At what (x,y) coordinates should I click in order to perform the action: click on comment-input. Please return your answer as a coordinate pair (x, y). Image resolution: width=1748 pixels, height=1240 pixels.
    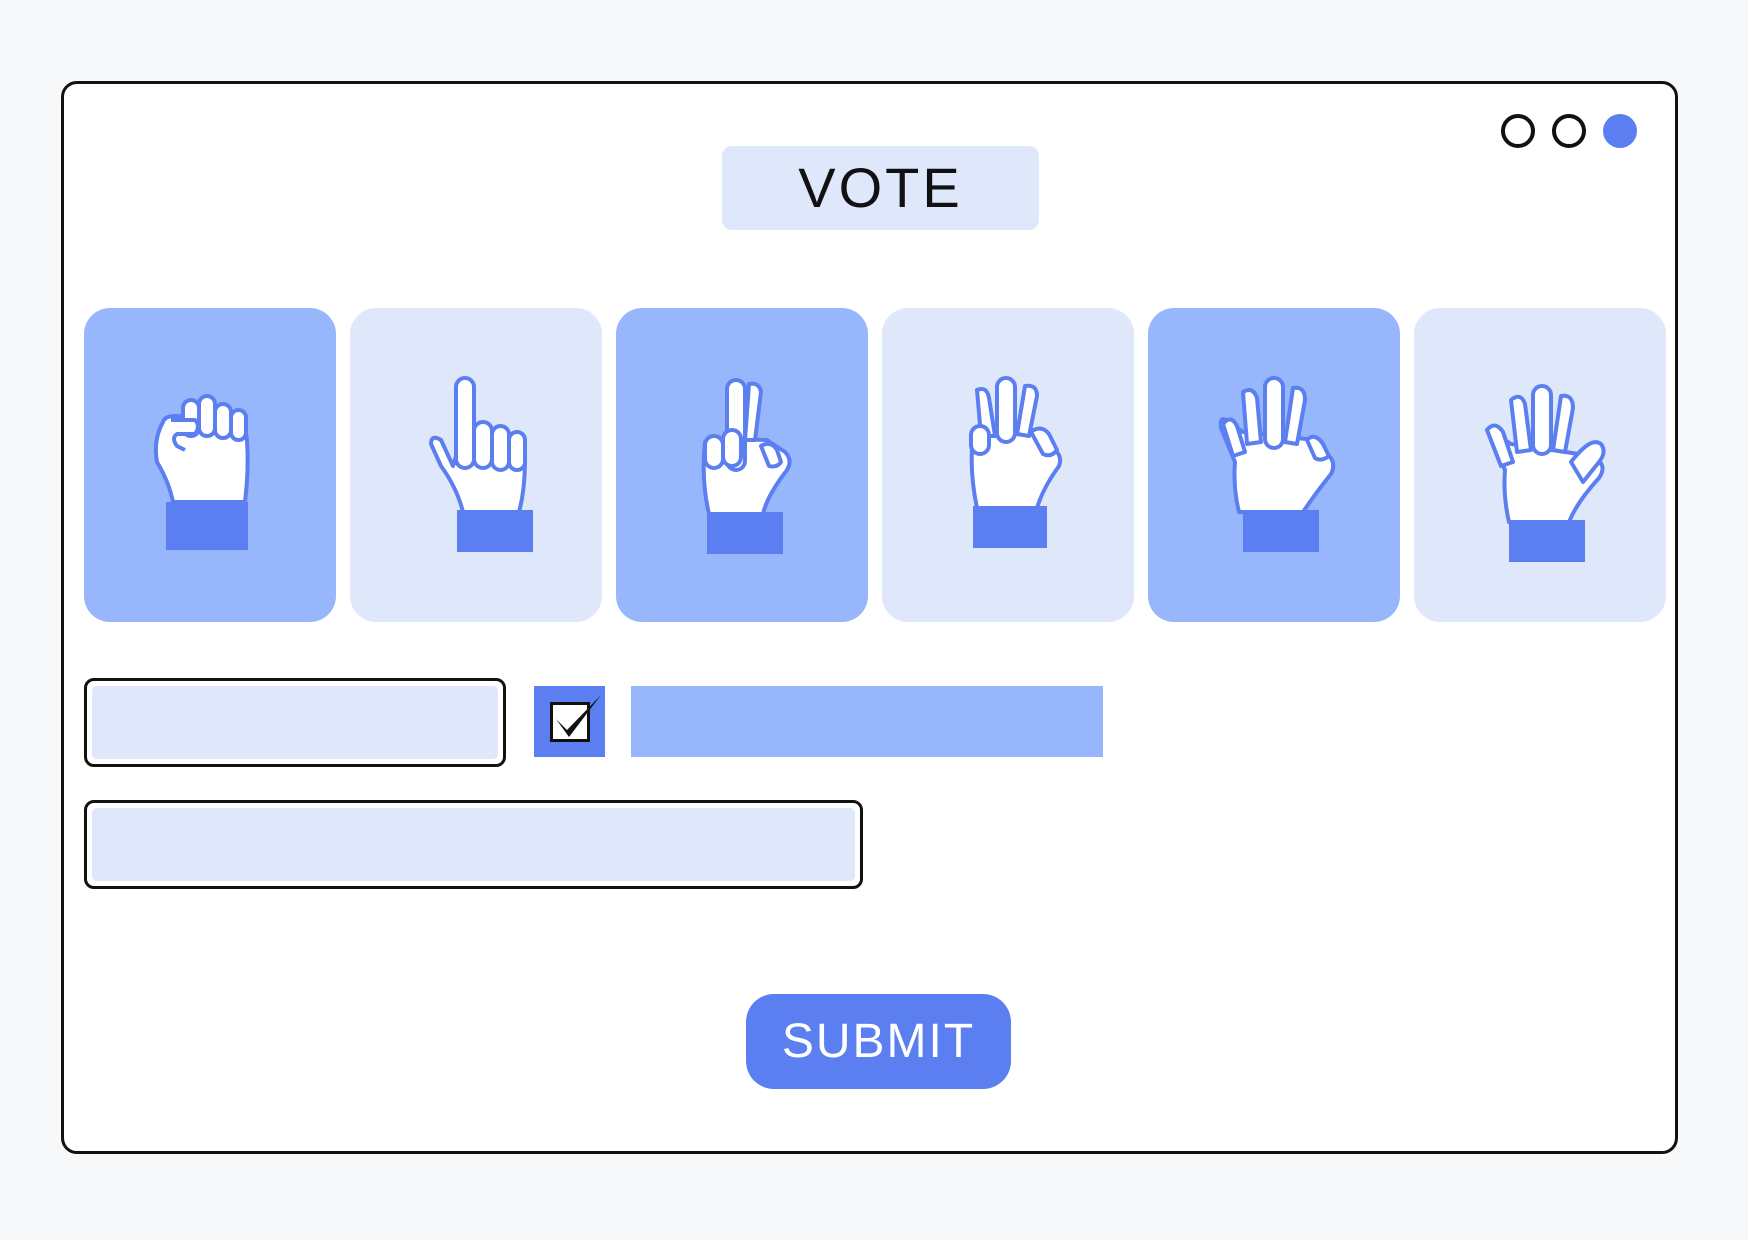
    Looking at the image, I should click on (473, 844).